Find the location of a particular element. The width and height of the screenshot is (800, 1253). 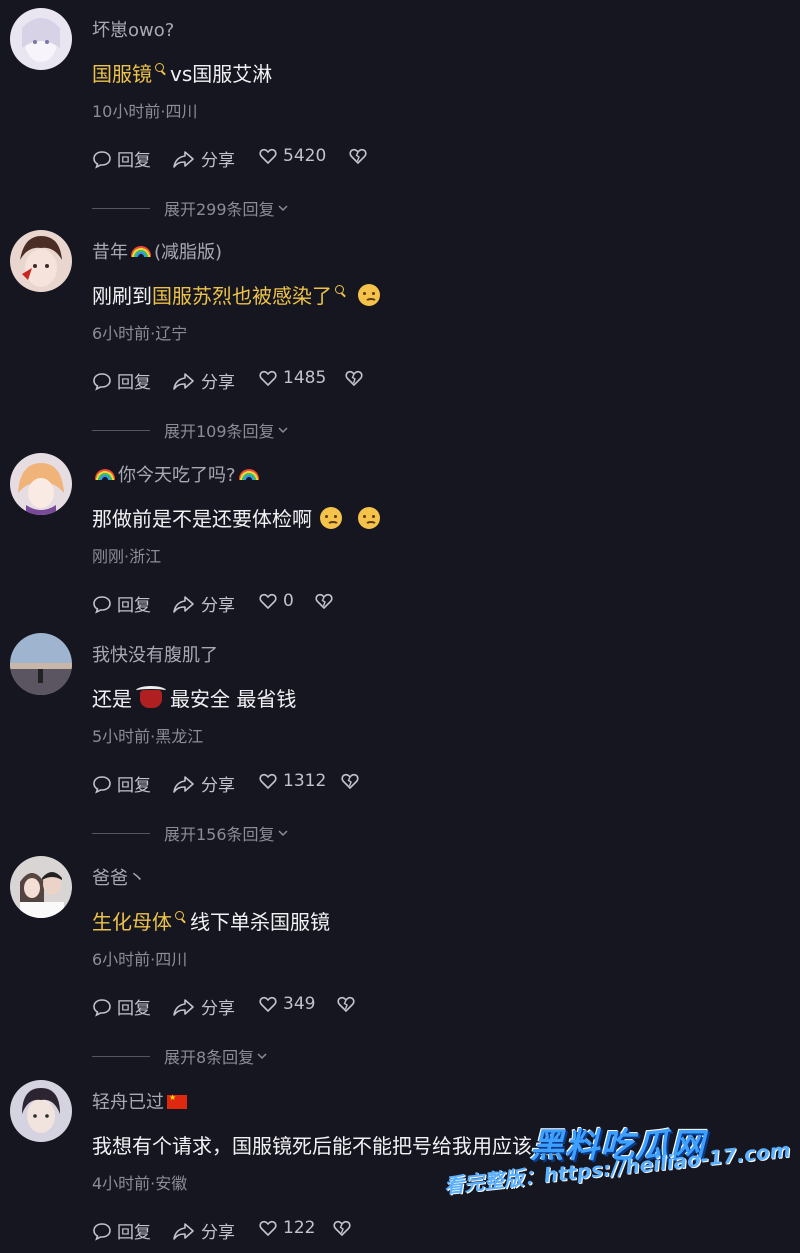

like-button: 0 is located at coordinates (276, 601).